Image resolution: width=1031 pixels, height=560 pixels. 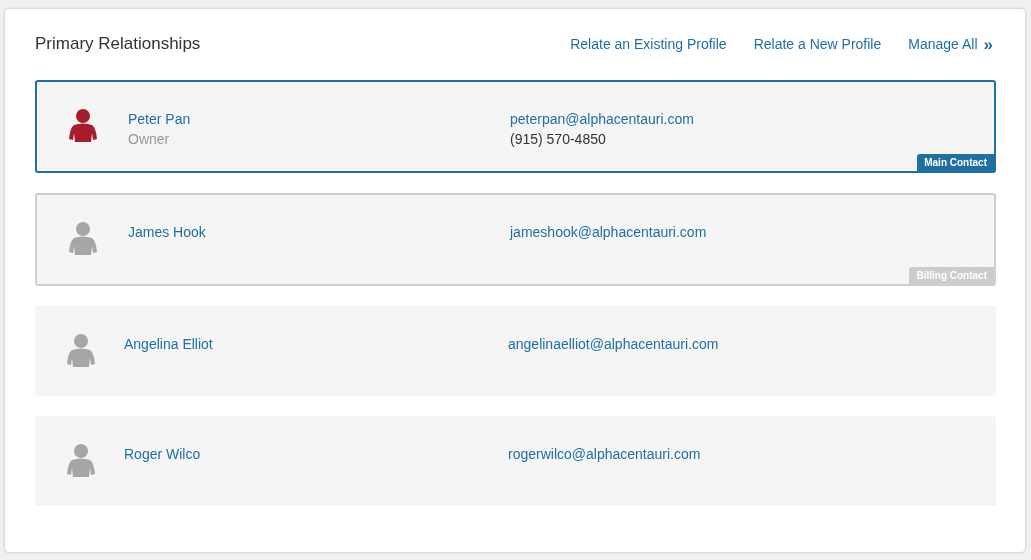 What do you see at coordinates (604, 454) in the screenshot?
I see `email-link: rogerwilco@alphacentauri.com` at bounding box center [604, 454].